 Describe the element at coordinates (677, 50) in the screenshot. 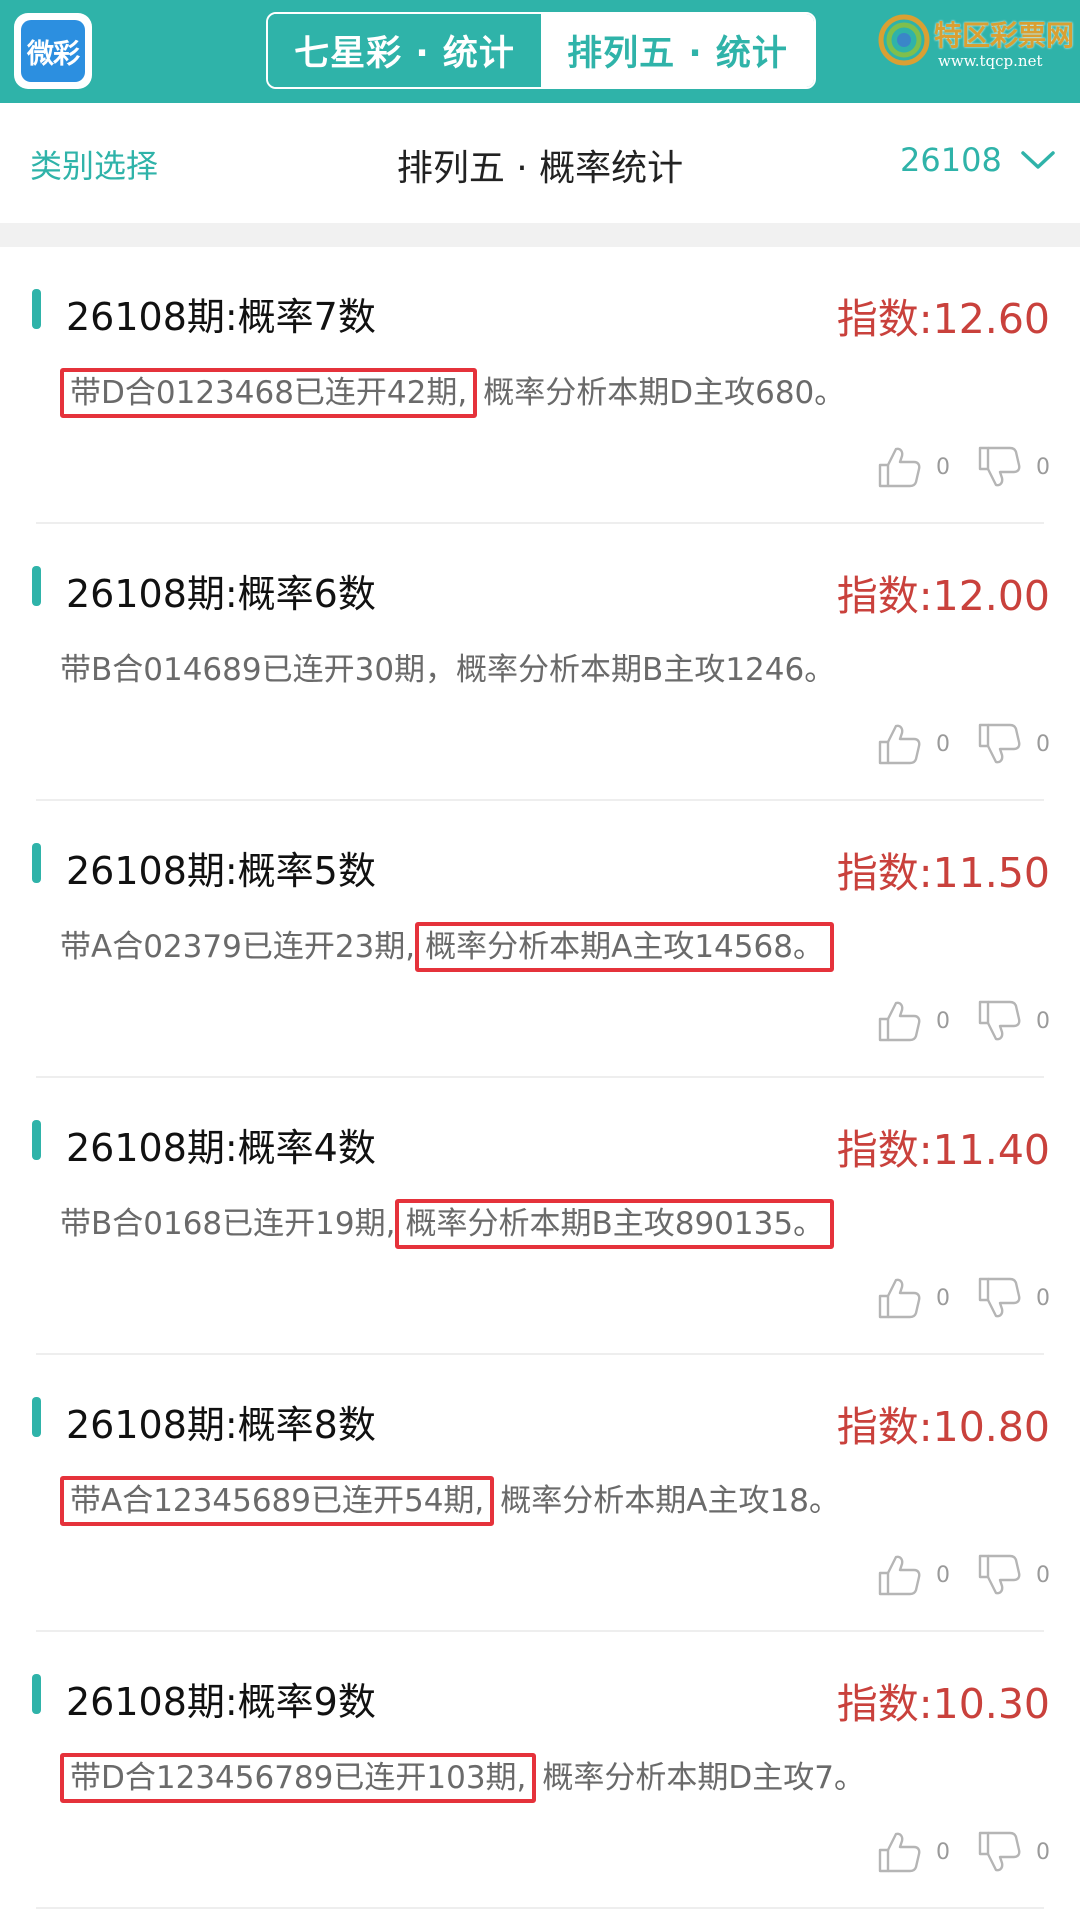

I see `tab-pailiewu-stats: 排列五 · 统计` at that location.